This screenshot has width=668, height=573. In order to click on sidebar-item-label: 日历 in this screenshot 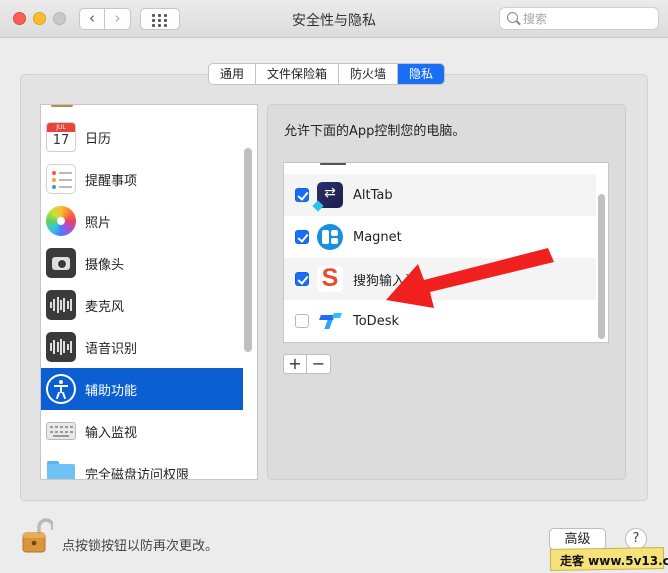, I will do `click(98, 139)`.